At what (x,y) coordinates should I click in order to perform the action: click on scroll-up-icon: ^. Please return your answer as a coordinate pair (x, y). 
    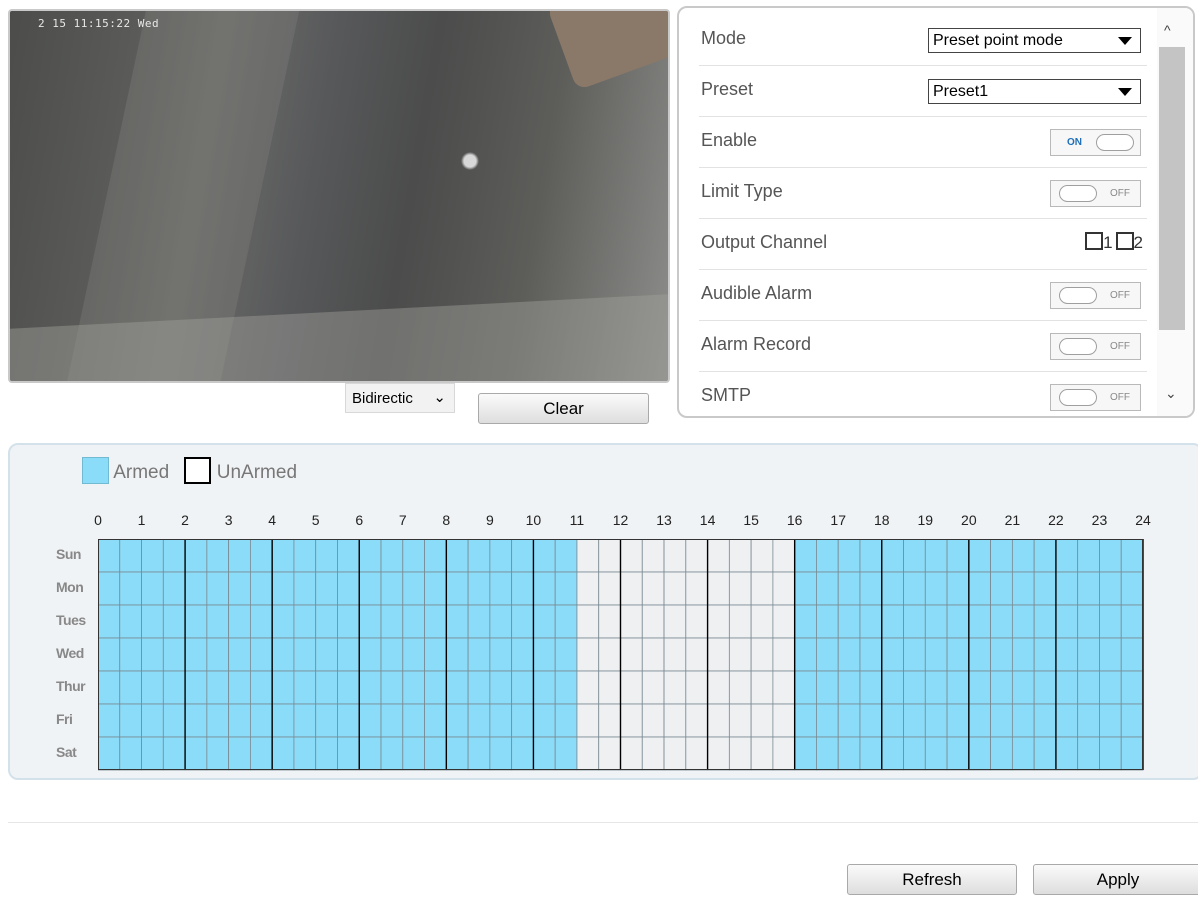
    Looking at the image, I should click on (1167, 30).